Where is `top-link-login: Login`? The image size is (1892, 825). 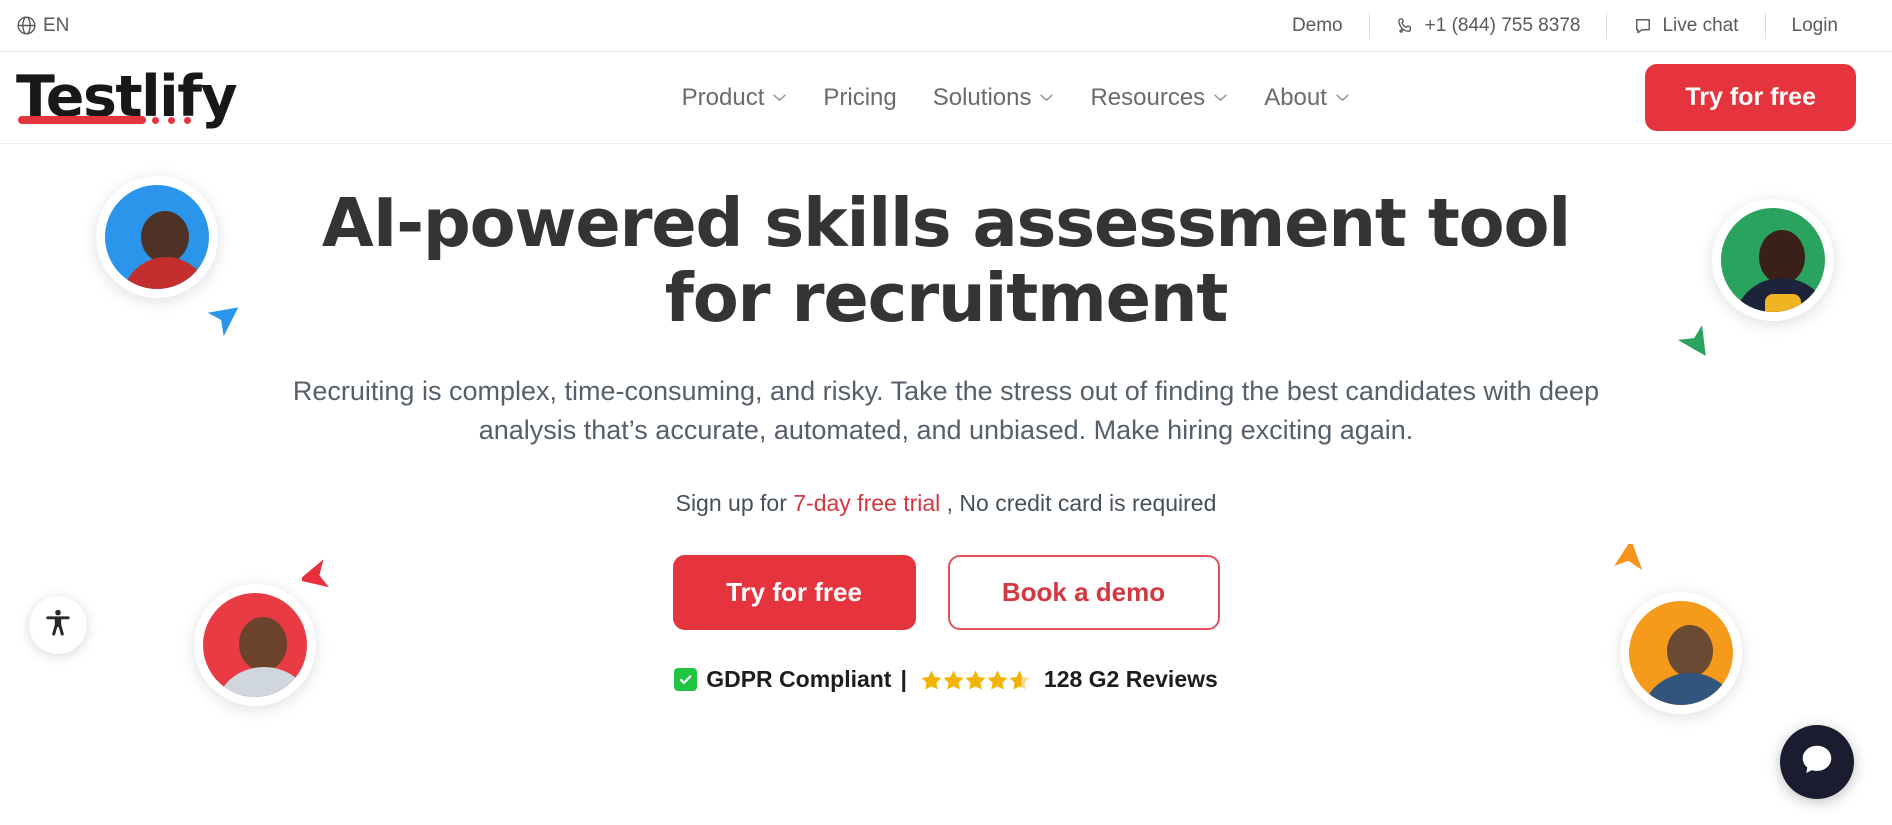
top-link-login: Login is located at coordinates (1815, 26).